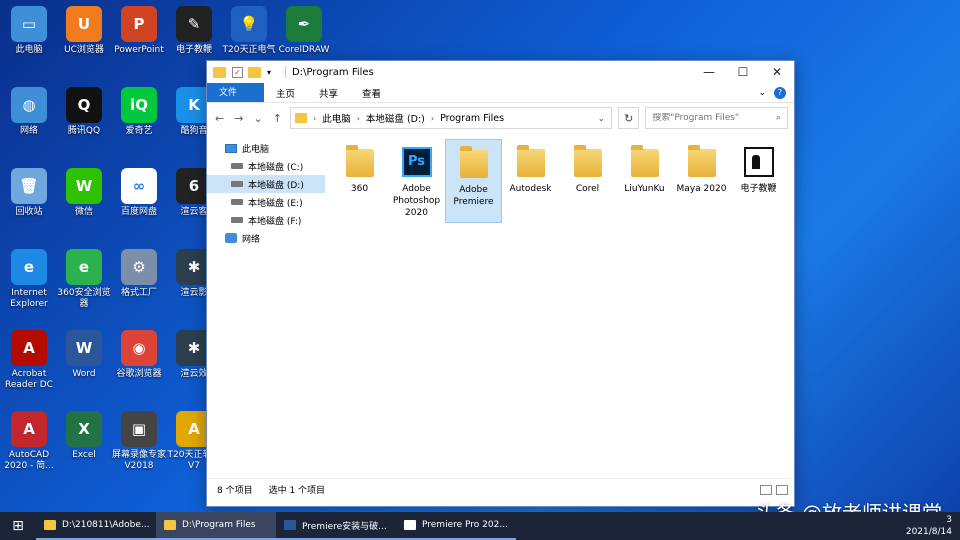  I want to click on title-bar: ✓ ▾ D:\Program Files — ☐ ✕, so click(500, 72).